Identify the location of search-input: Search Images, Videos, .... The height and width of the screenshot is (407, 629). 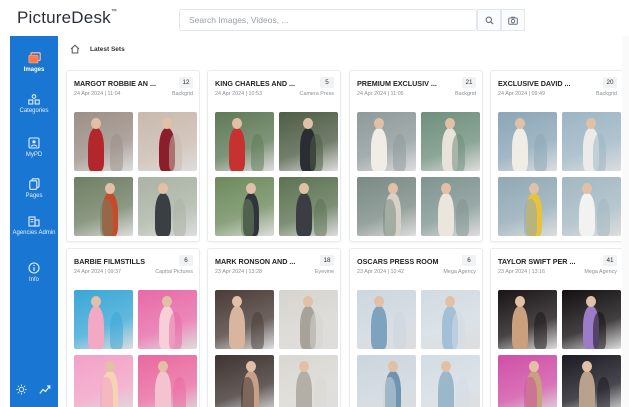
(328, 20).